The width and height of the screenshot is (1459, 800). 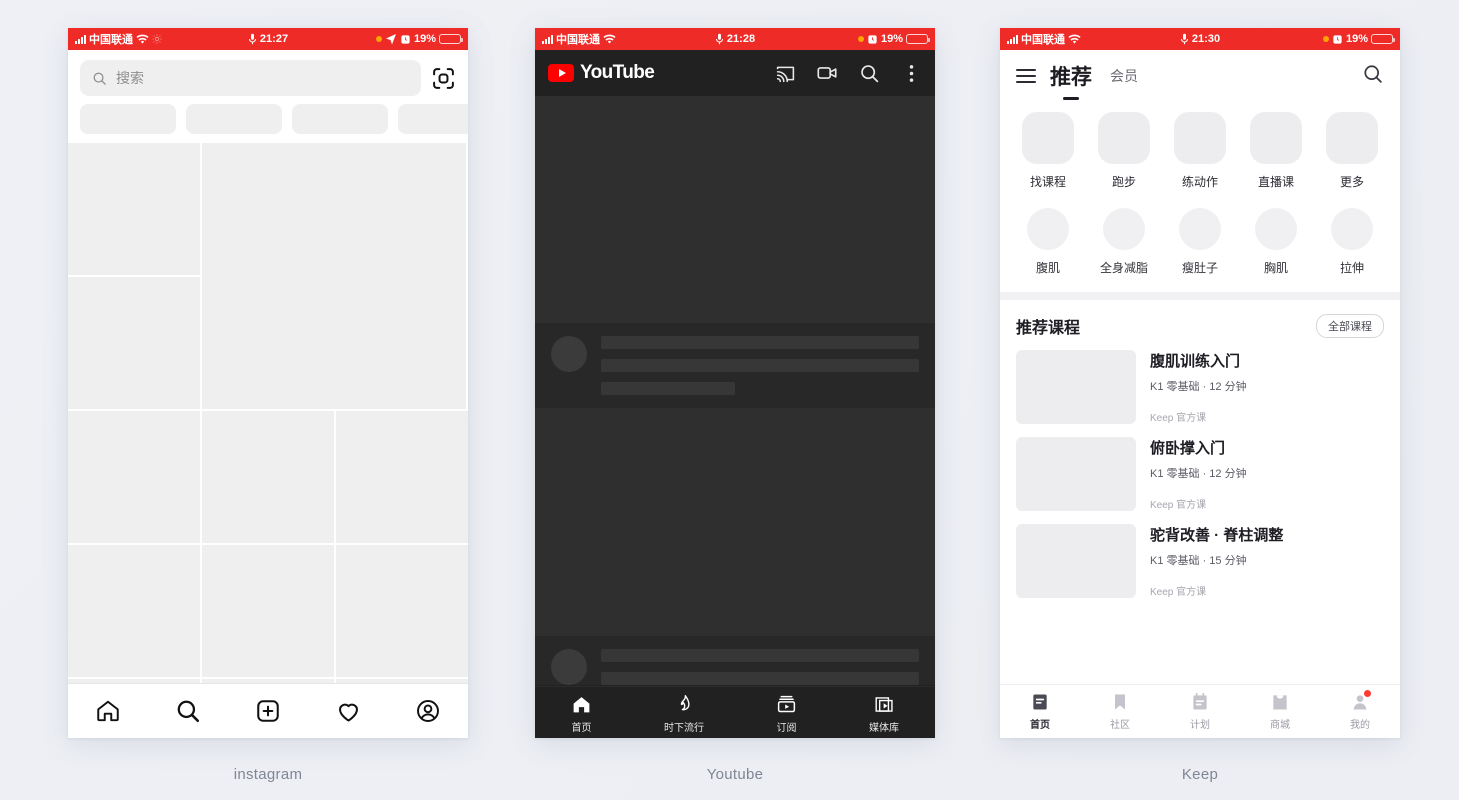 What do you see at coordinates (684, 714) in the screenshot?
I see `tab-trending: 时下流行` at bounding box center [684, 714].